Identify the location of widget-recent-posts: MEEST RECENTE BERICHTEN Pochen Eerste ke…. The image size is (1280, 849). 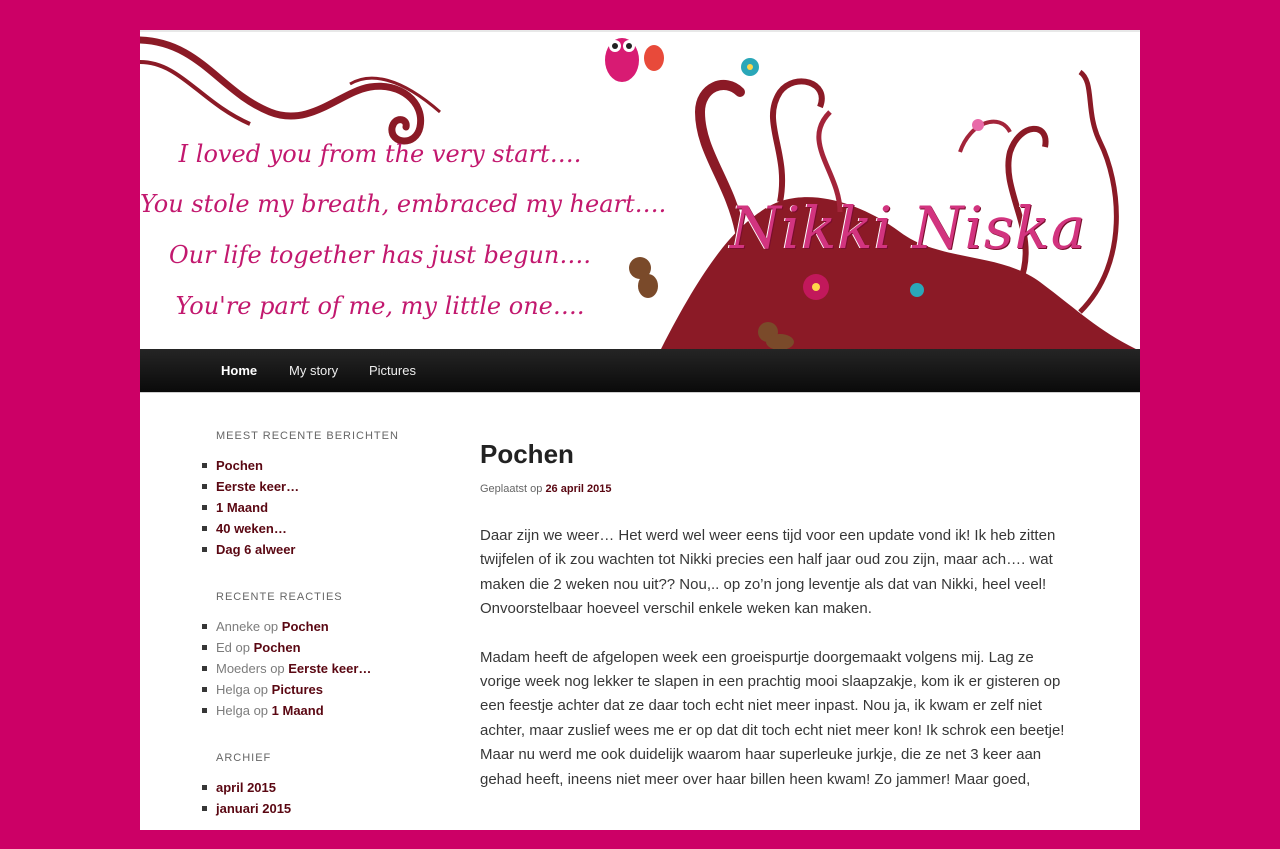
(324, 494).